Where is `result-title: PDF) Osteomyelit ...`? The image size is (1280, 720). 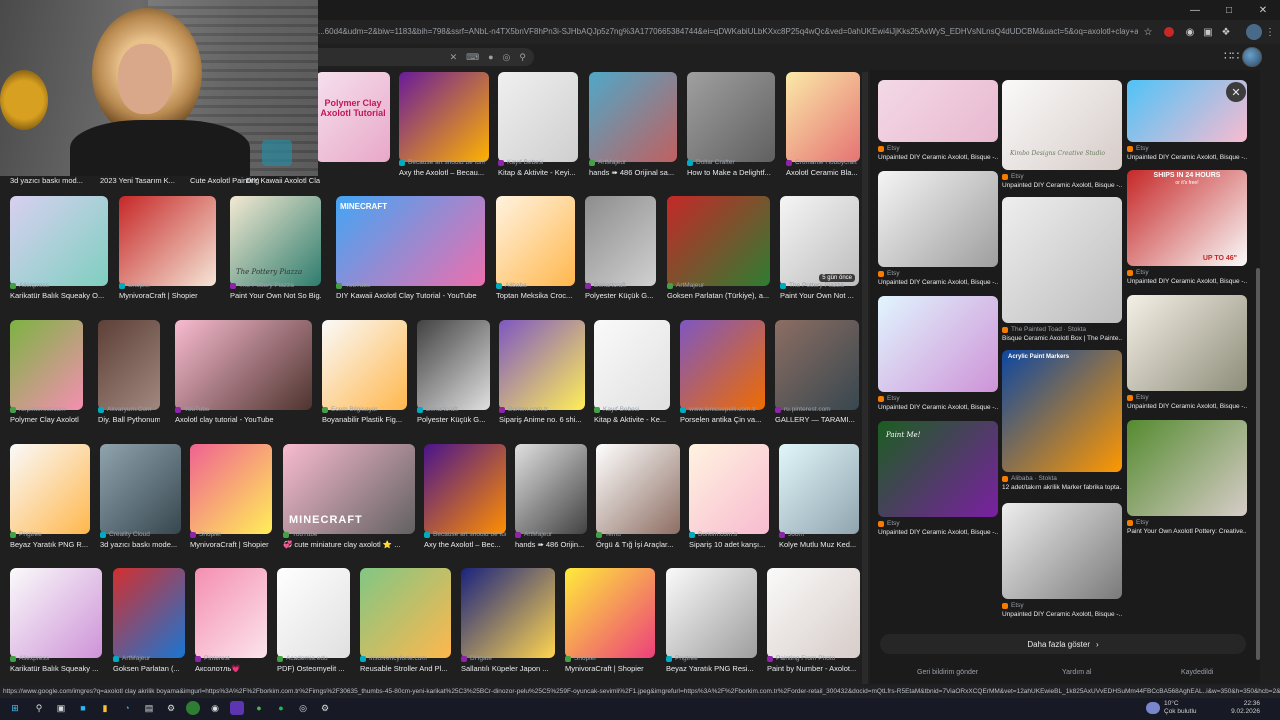
result-title: PDF) Osteomyelit ... is located at coordinates (313, 668).